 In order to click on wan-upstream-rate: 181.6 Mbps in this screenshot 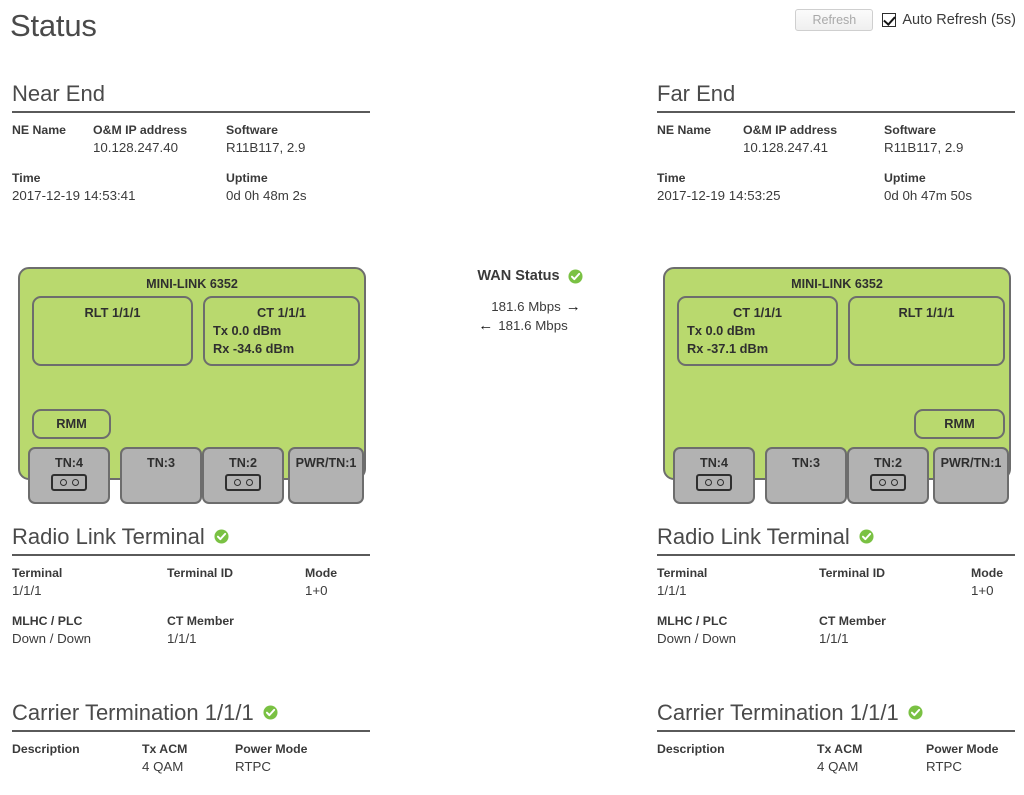, I will do `click(533, 325)`.